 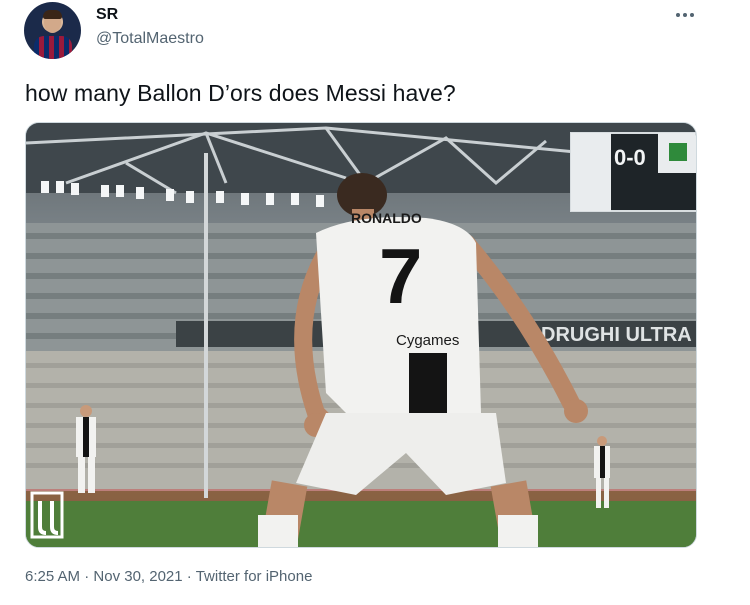 I want to click on scoreboard-score: 0-0, so click(x=630, y=157).